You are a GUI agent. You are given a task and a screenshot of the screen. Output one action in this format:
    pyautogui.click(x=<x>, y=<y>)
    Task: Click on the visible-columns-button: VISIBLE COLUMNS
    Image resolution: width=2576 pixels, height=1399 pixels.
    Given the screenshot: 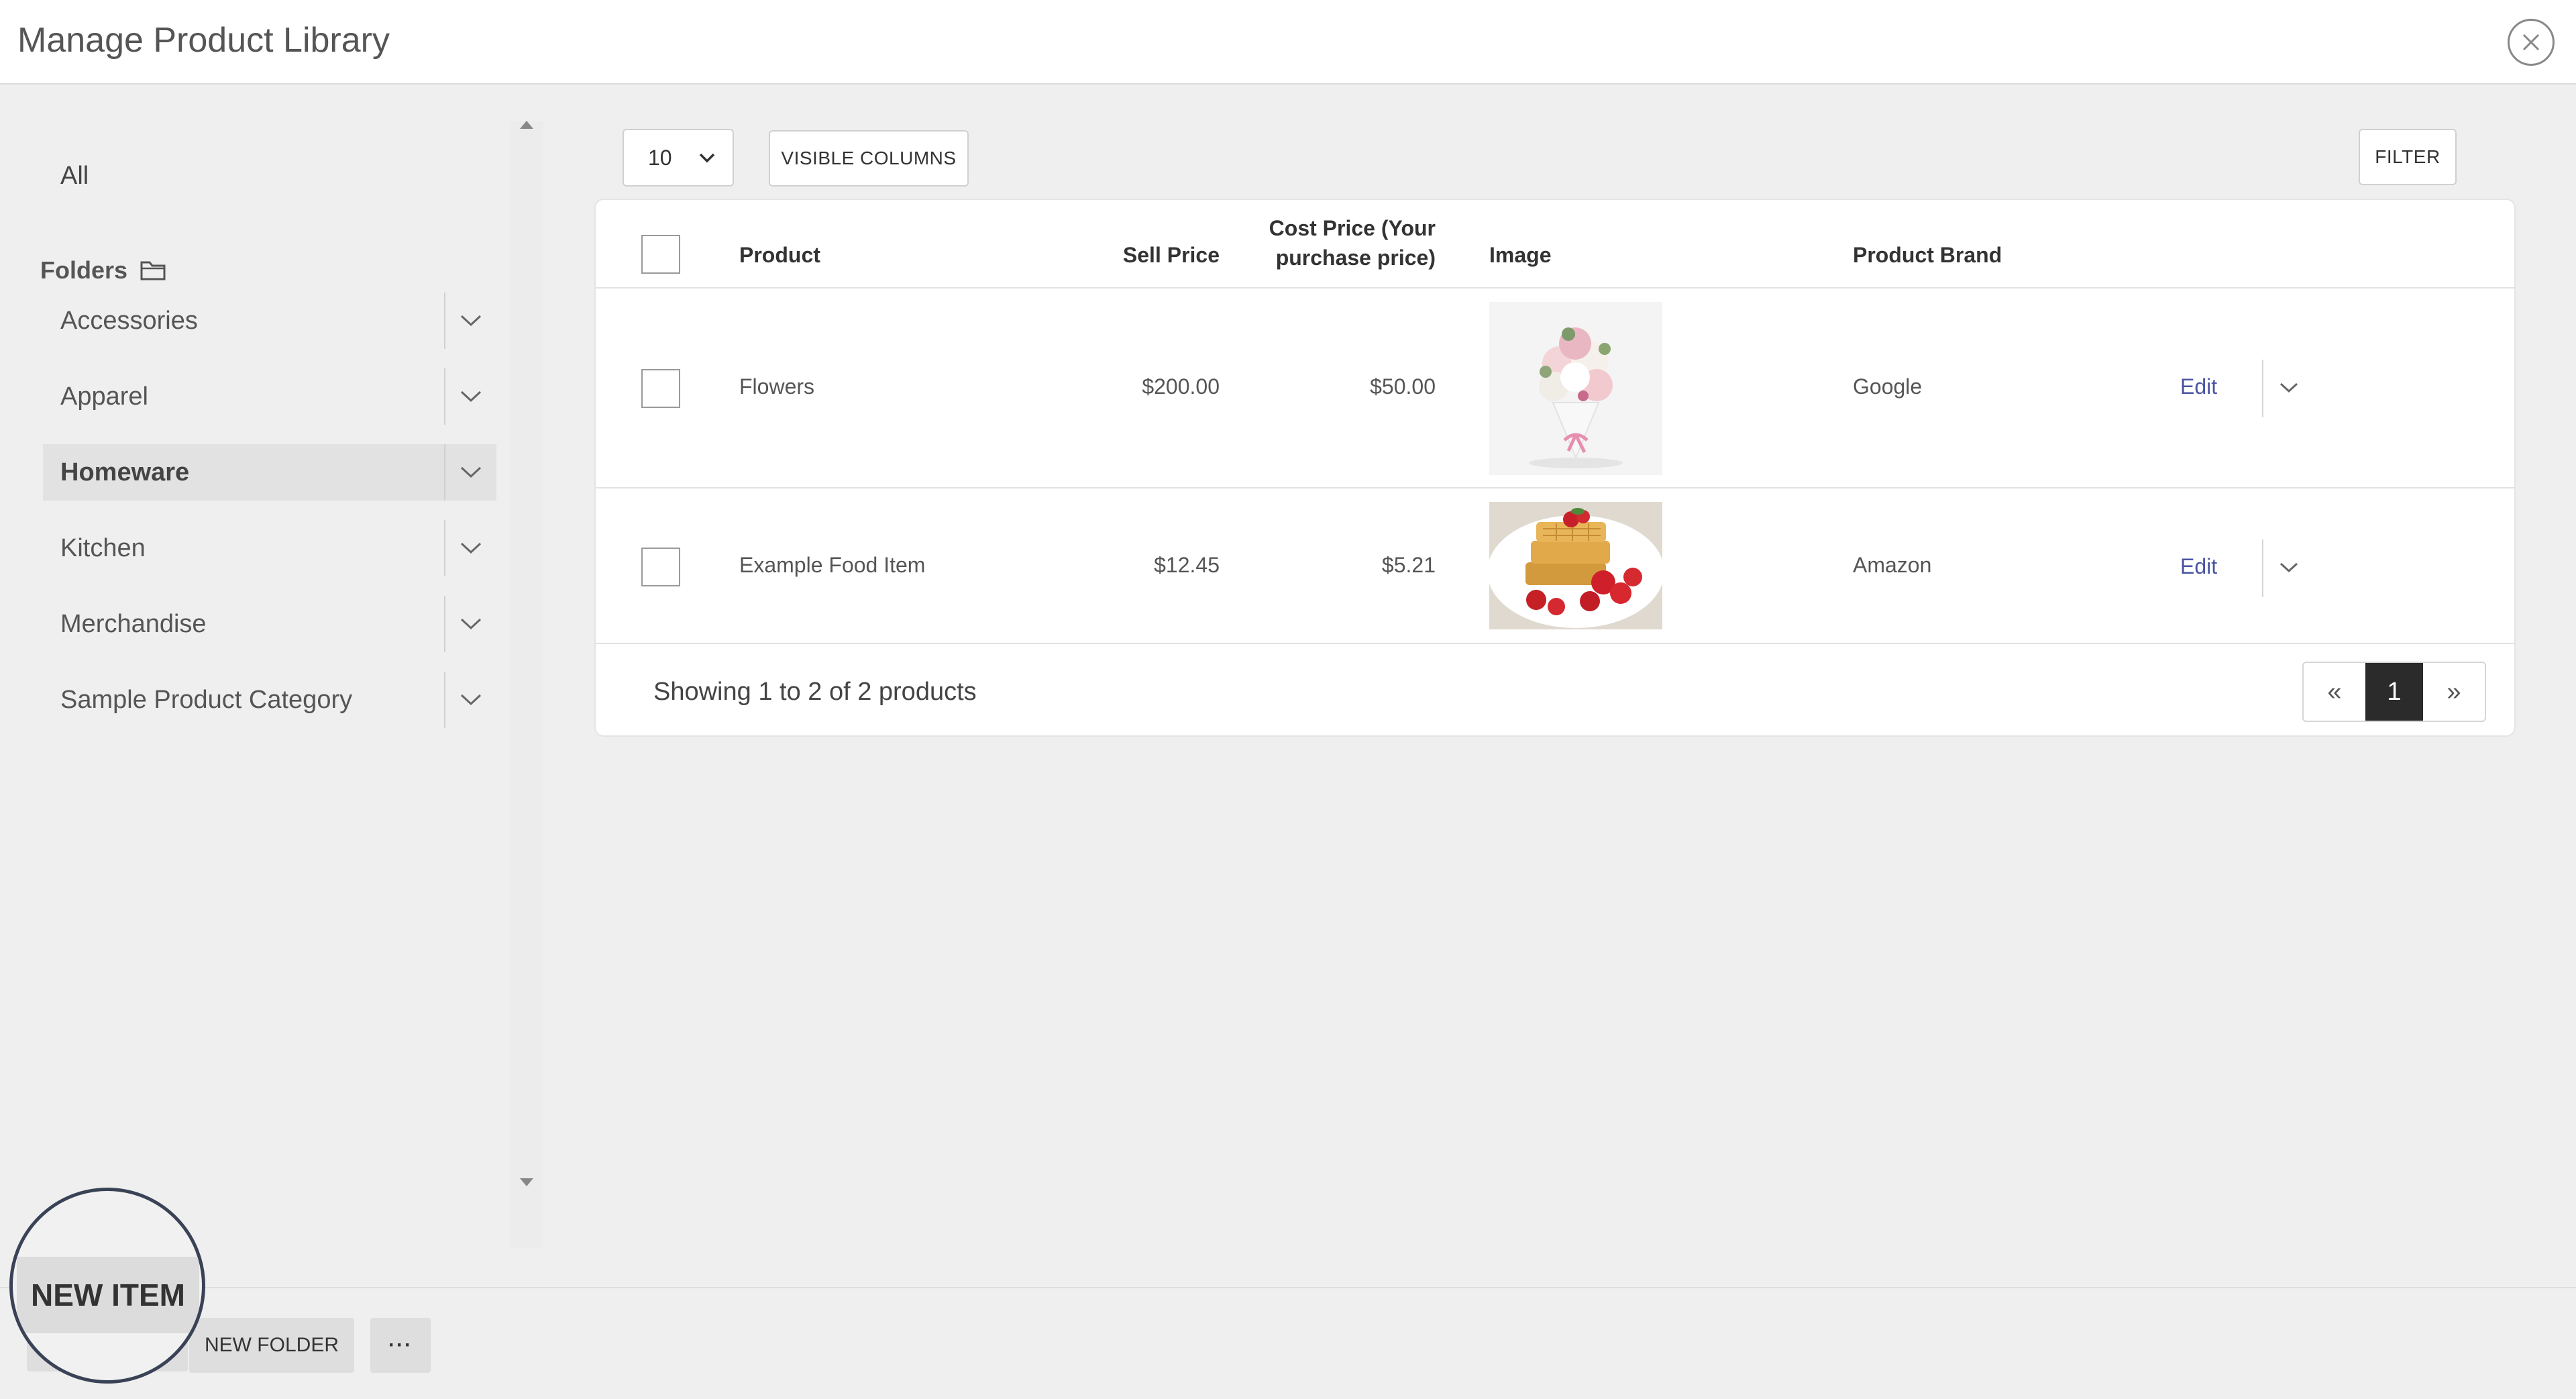 What is the action you would take?
    pyautogui.click(x=869, y=158)
    